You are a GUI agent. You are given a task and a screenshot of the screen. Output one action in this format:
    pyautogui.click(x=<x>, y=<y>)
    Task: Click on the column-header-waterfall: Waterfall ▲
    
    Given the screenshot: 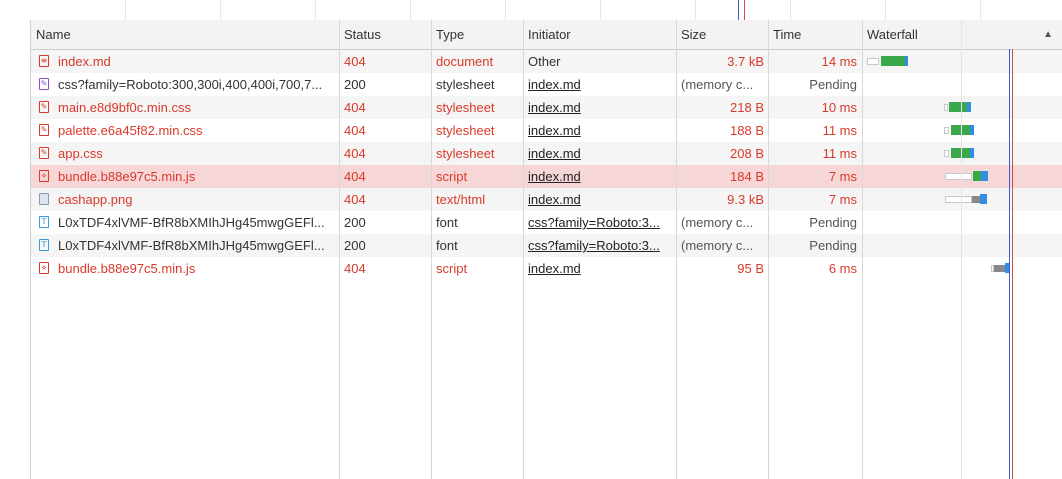 What is the action you would take?
    pyautogui.click(x=962, y=34)
    